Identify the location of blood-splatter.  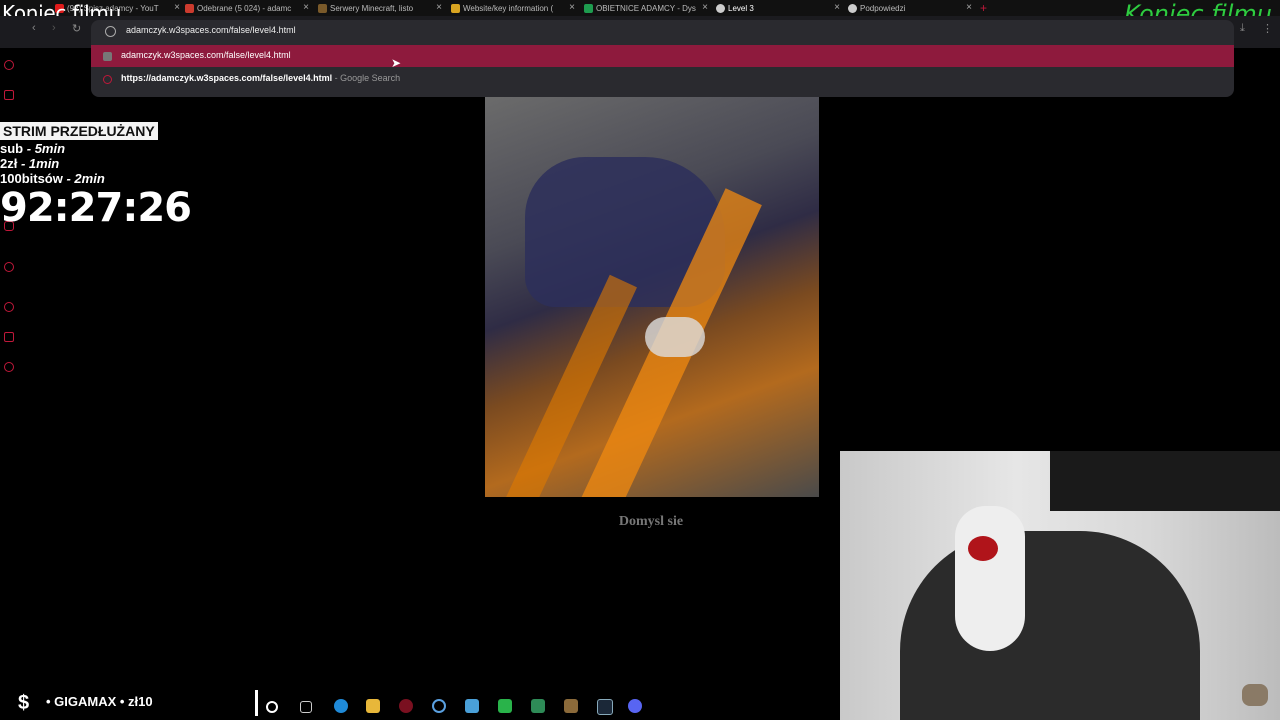
(983, 548).